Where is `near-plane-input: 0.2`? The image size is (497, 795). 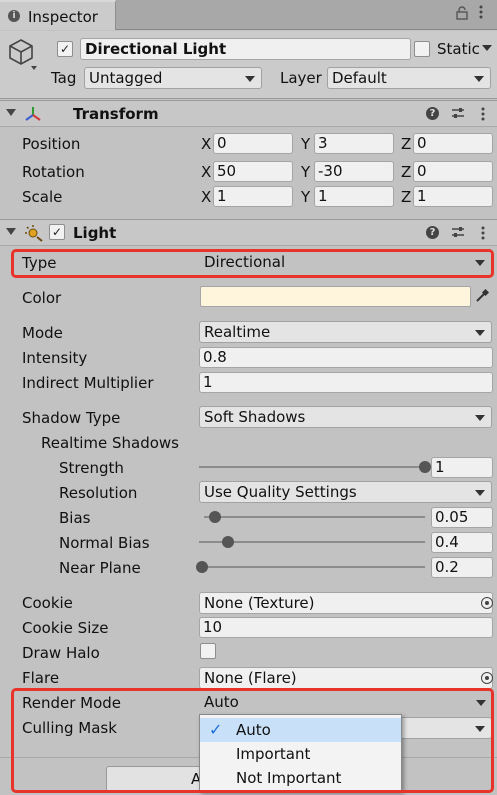
near-plane-input: 0.2 is located at coordinates (462, 567).